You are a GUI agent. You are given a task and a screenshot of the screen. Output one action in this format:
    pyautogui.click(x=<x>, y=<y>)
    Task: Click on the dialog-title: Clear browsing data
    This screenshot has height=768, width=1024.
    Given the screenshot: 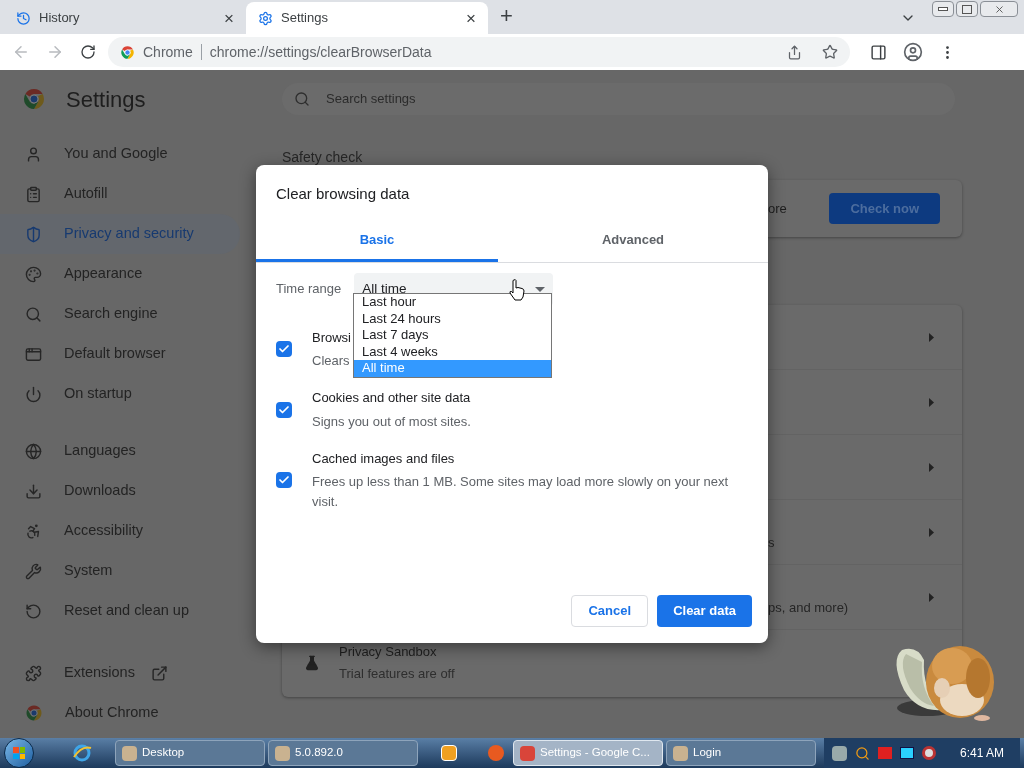 What is the action you would take?
    pyautogui.click(x=343, y=194)
    